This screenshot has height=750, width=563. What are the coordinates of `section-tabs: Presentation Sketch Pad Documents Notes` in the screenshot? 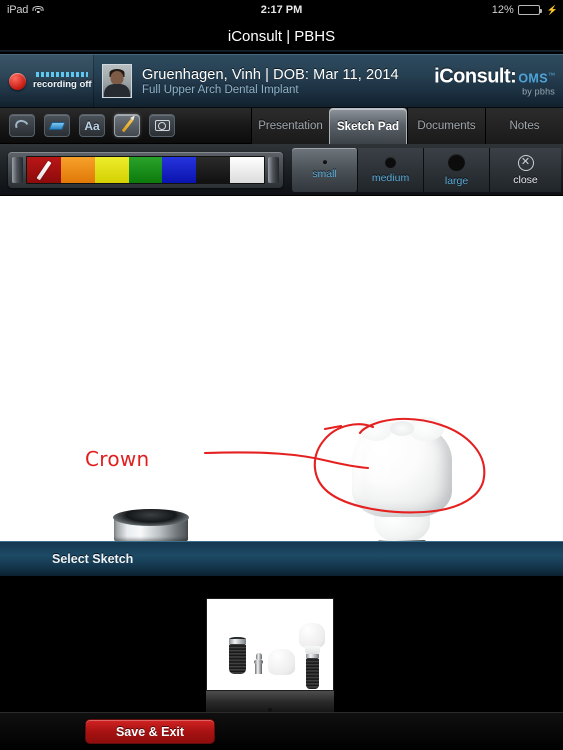 It's located at (407, 126).